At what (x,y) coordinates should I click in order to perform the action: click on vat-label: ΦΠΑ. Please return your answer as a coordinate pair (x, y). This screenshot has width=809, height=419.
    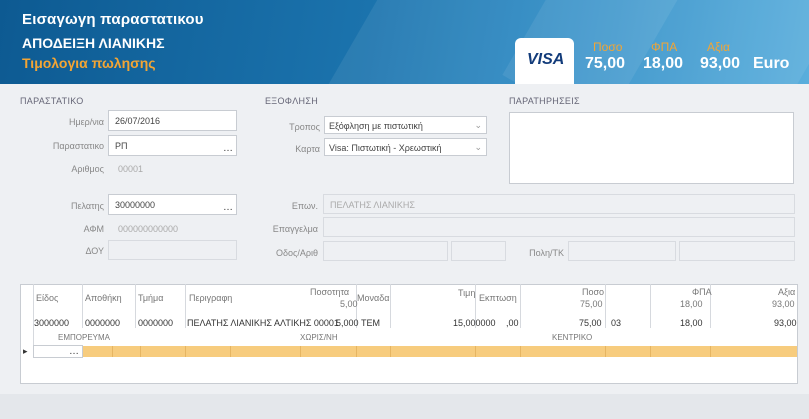
    Looking at the image, I should click on (664, 47).